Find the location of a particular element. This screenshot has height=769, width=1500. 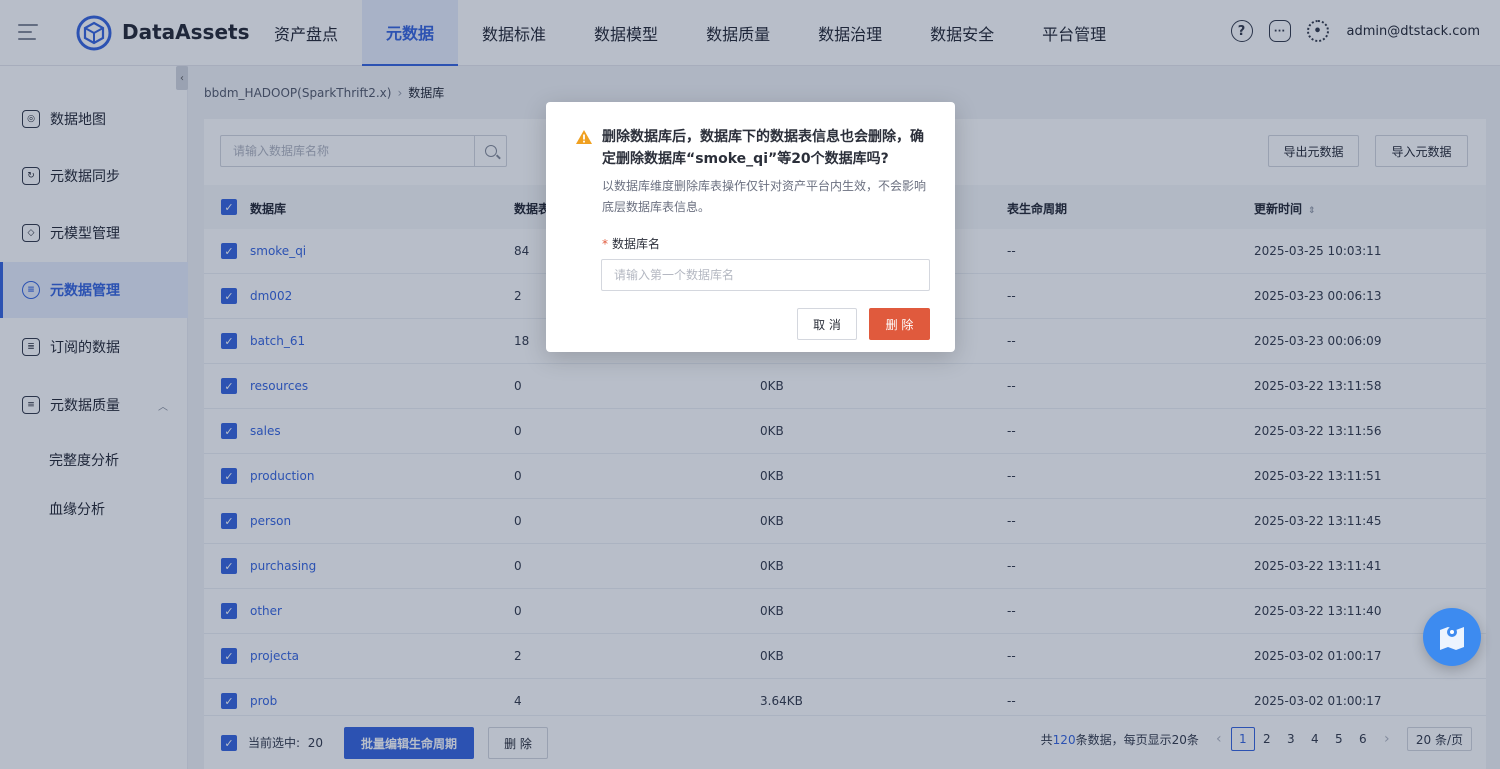

floating-help-button is located at coordinates (1452, 637).